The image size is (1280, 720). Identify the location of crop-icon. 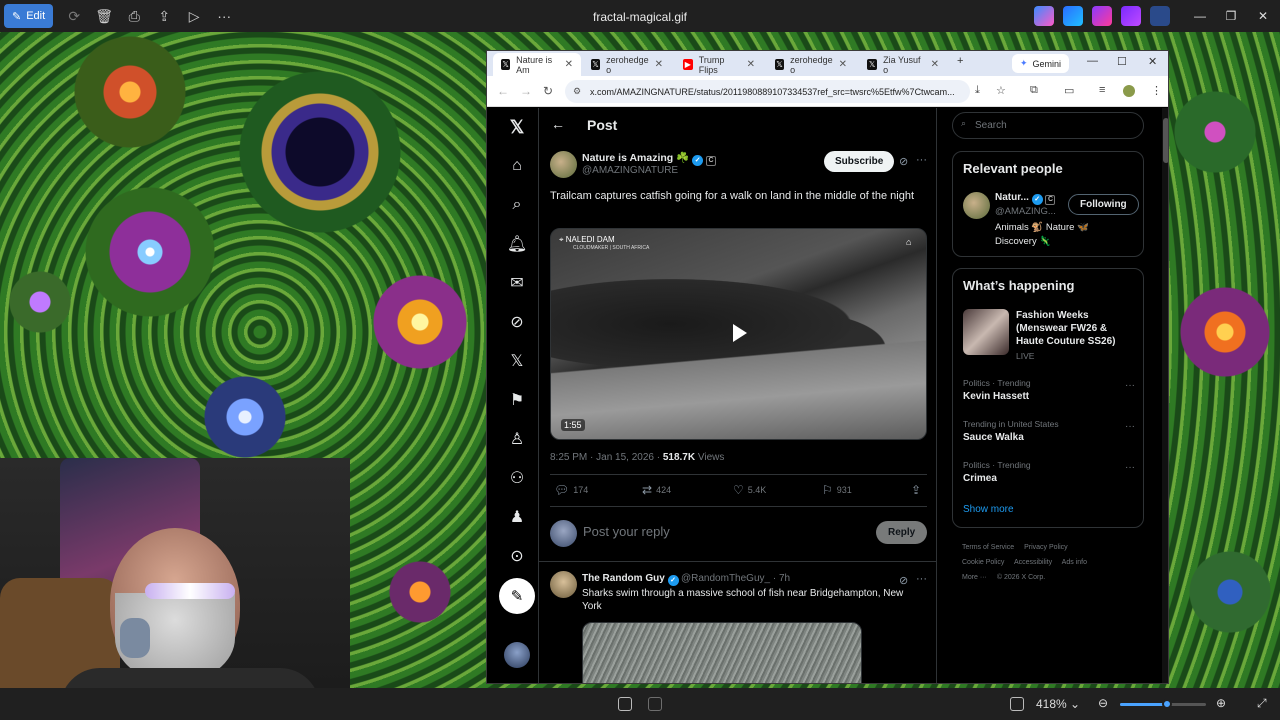
(655, 704).